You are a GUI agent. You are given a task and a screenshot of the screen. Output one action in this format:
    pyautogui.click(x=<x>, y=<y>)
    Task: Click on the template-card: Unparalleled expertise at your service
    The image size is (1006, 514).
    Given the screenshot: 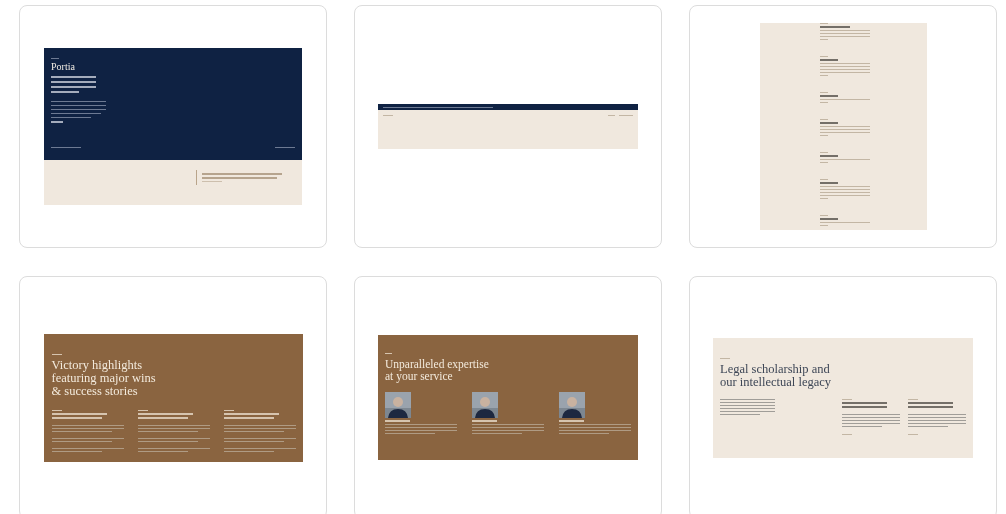 What is the action you would take?
    pyautogui.click(x=508, y=395)
    